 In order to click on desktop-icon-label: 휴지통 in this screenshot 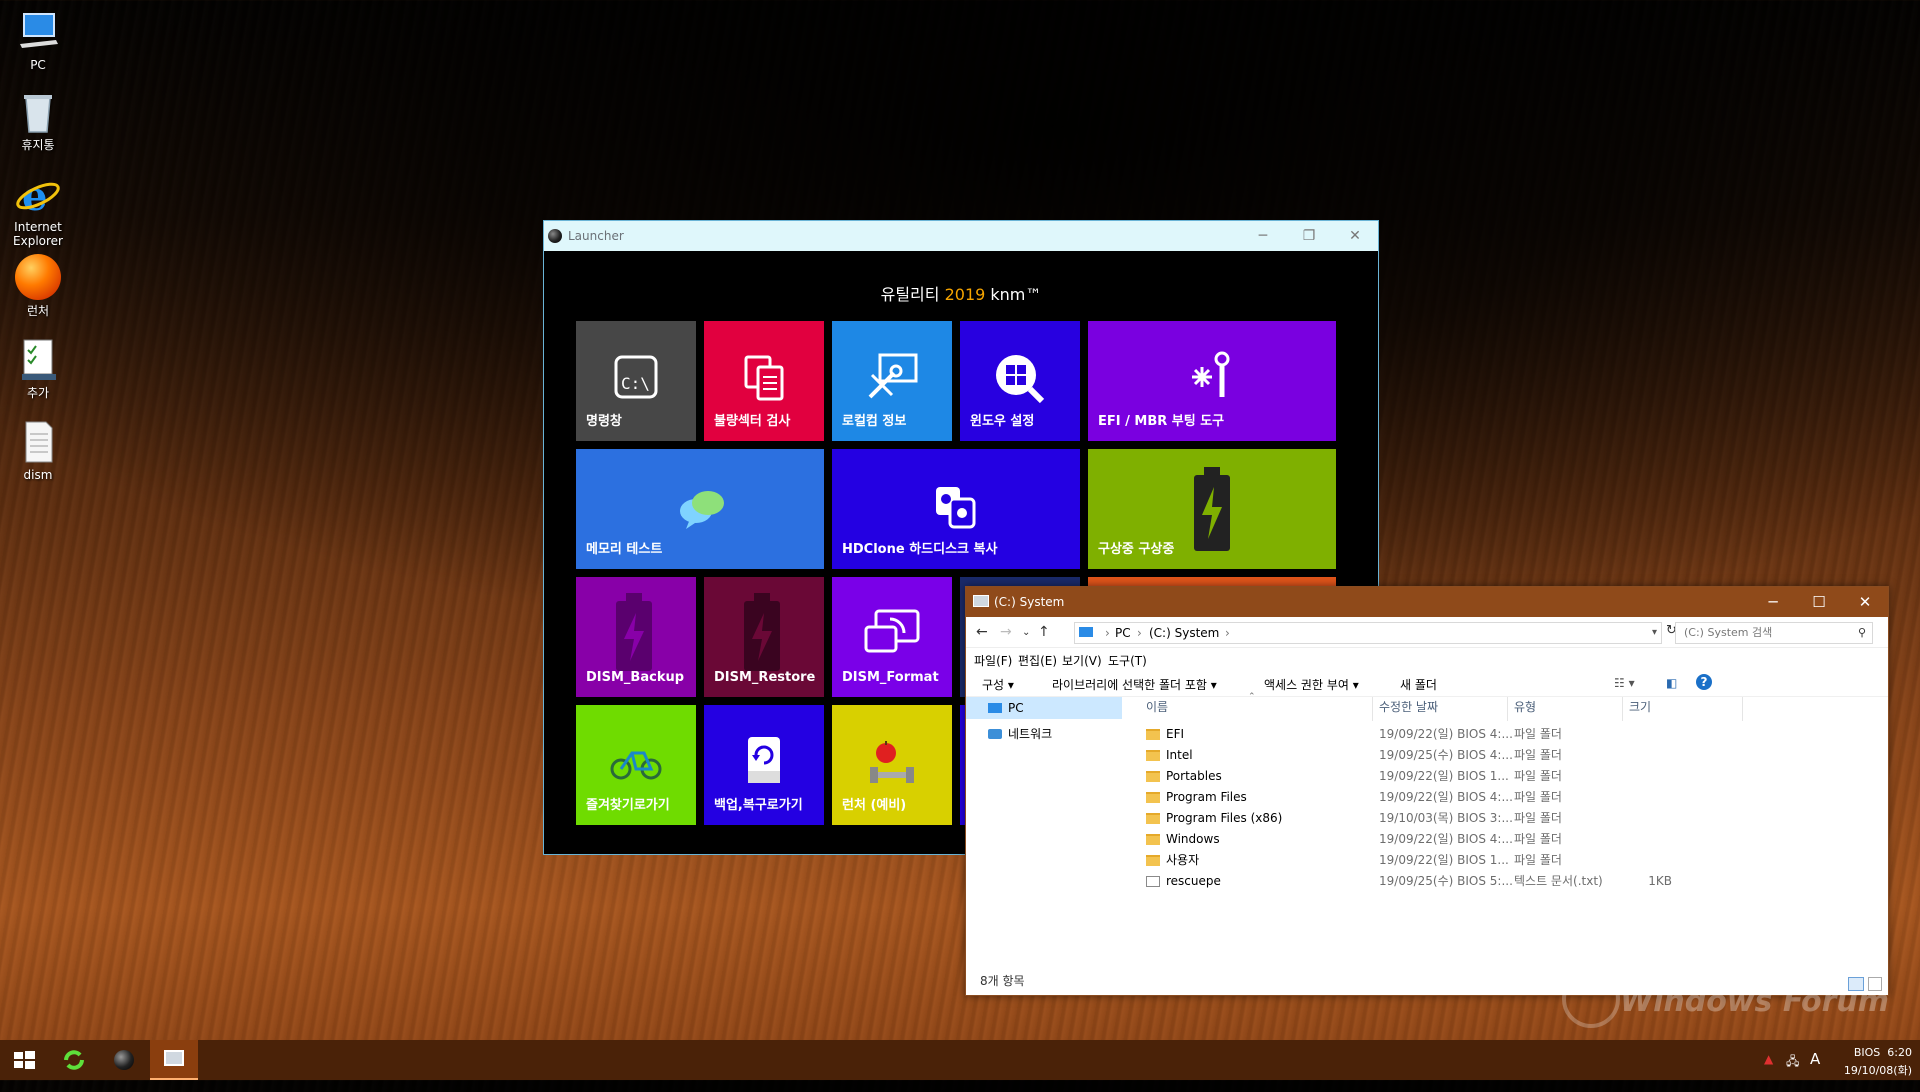, I will do `click(38, 145)`.